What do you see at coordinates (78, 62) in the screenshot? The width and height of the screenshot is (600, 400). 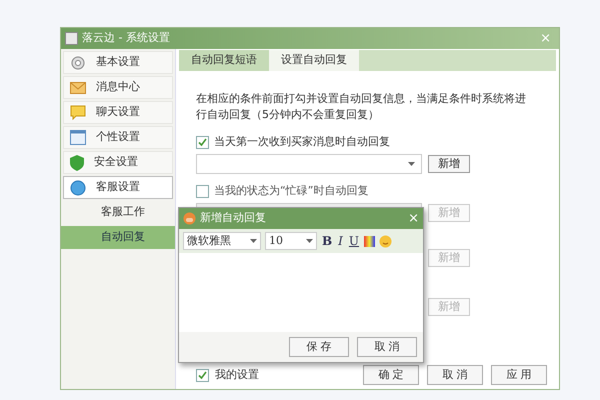 I see `gear-icon` at bounding box center [78, 62].